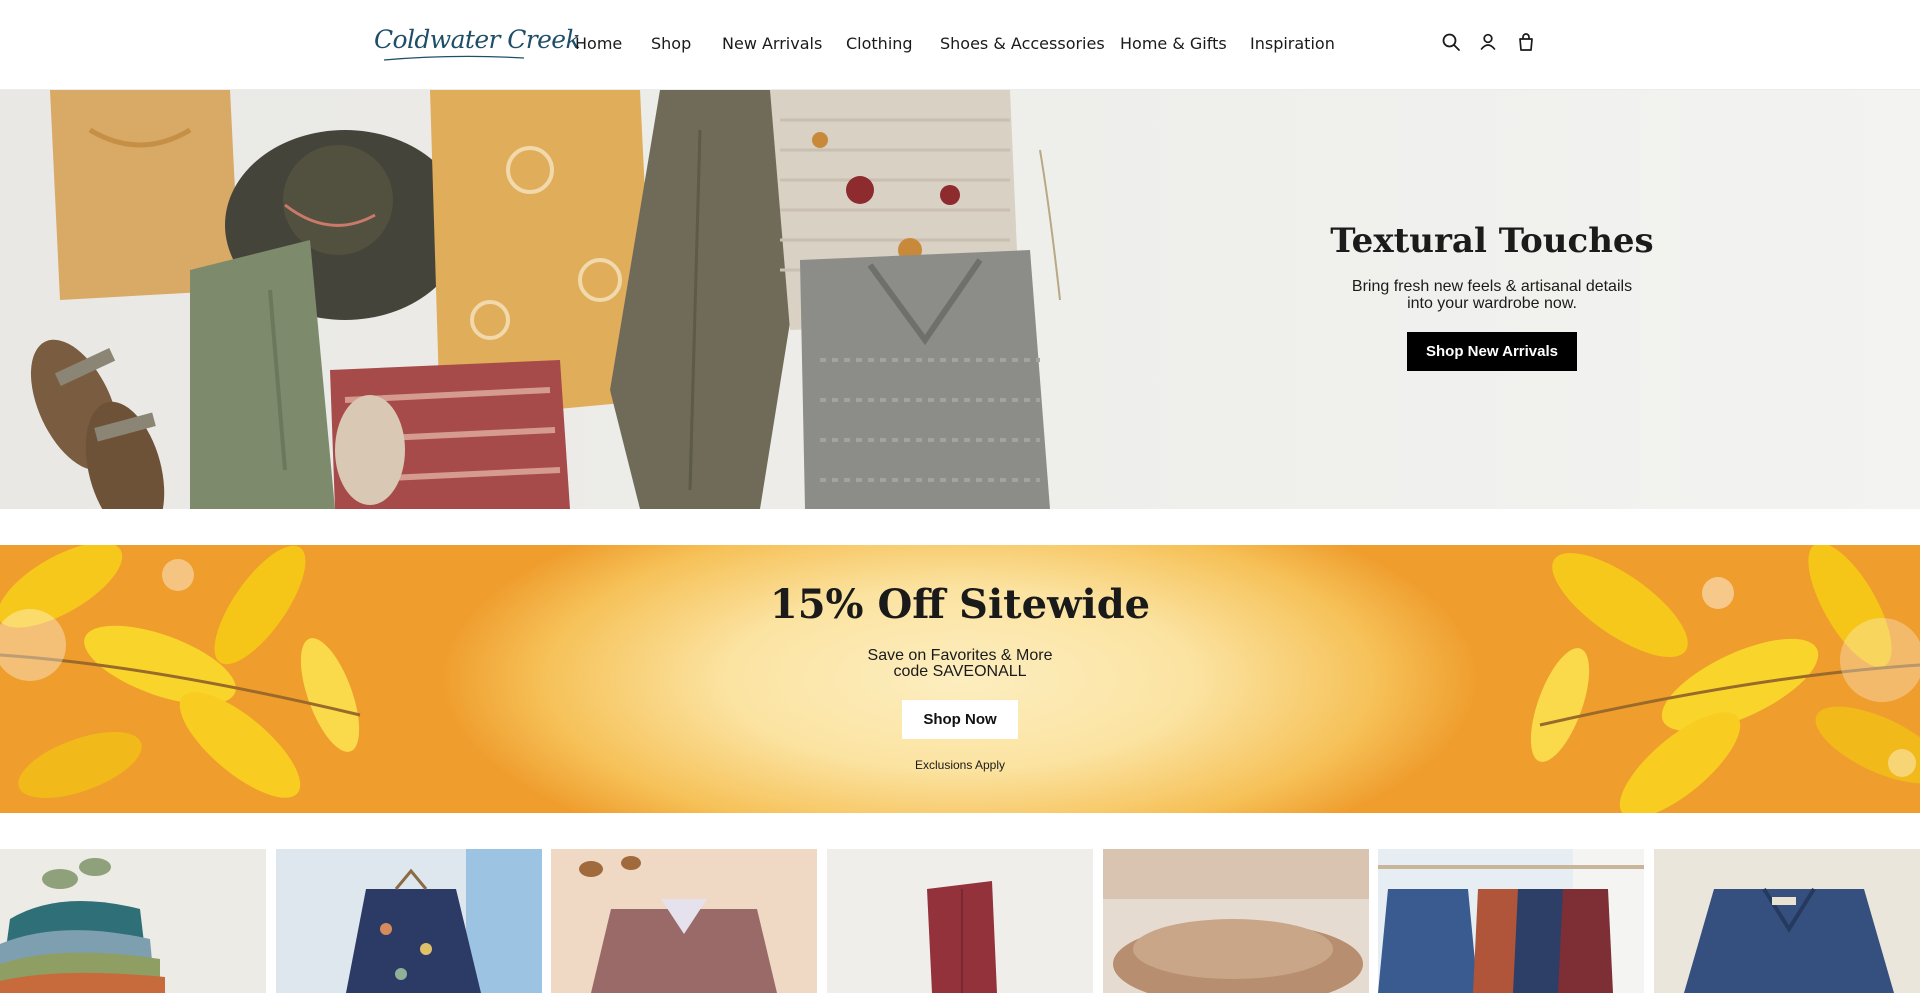 The image size is (1920, 993). I want to click on category-tiles, so click(960, 921).